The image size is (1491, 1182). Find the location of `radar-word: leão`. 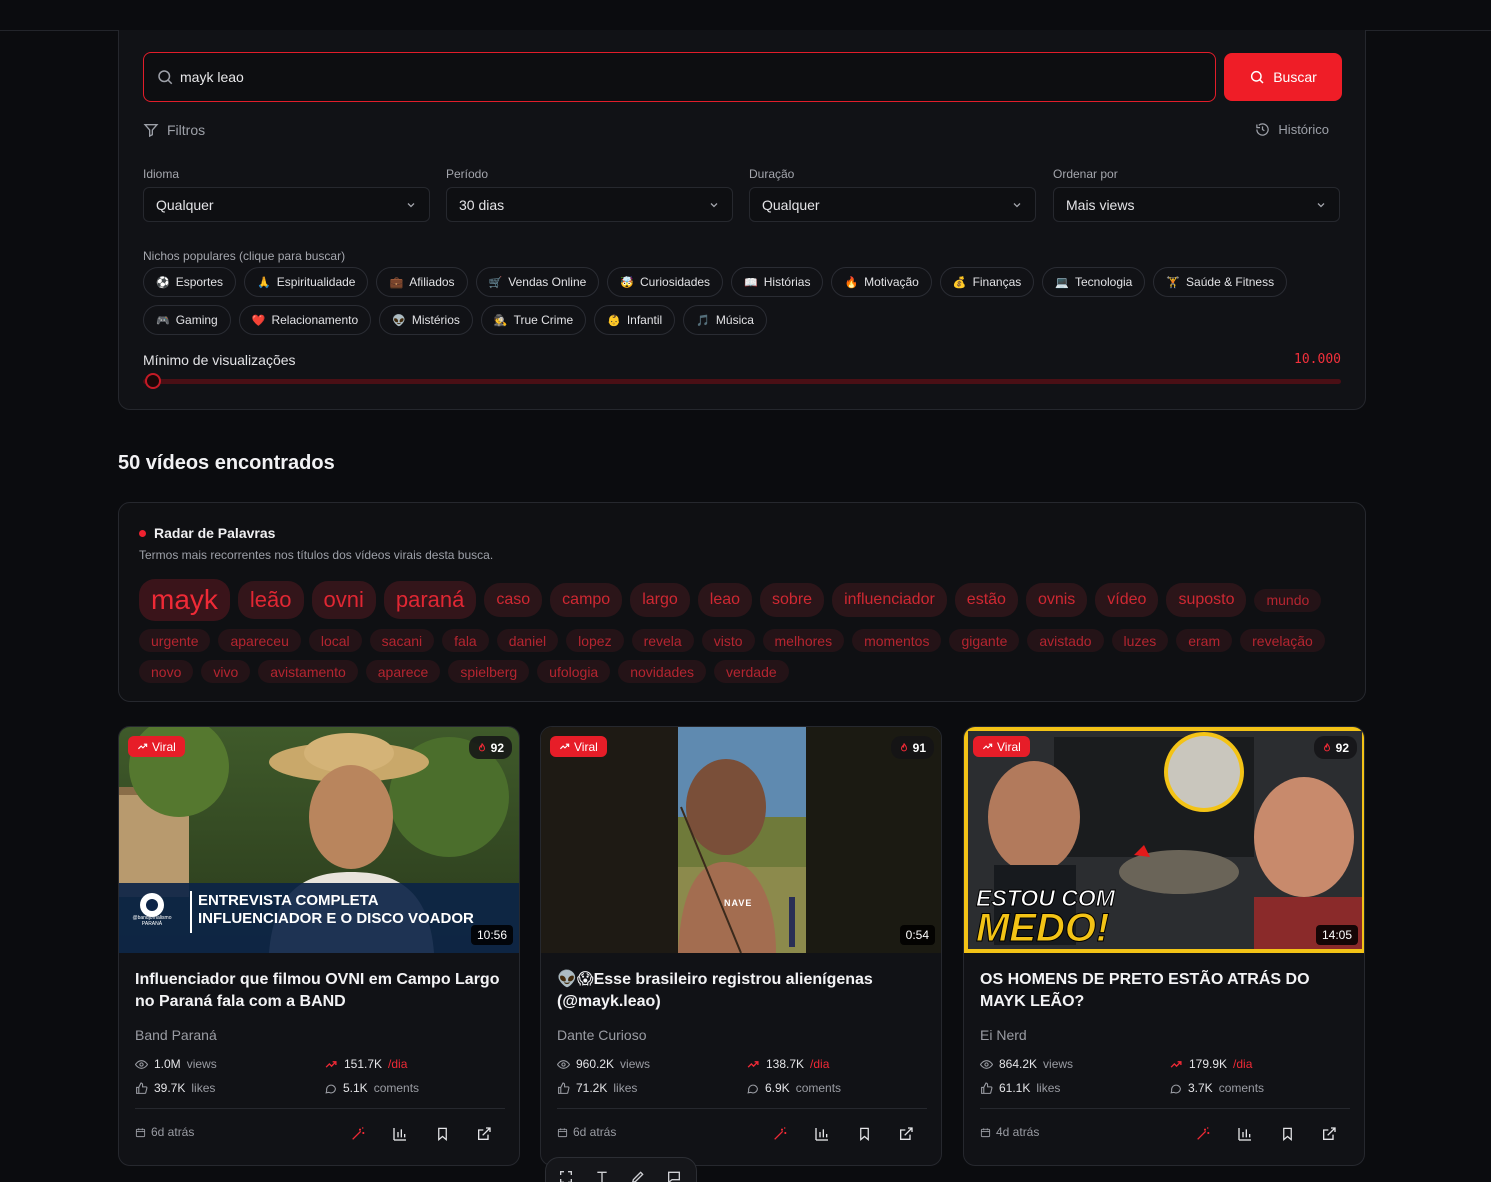

radar-word: leão is located at coordinates (270, 600).